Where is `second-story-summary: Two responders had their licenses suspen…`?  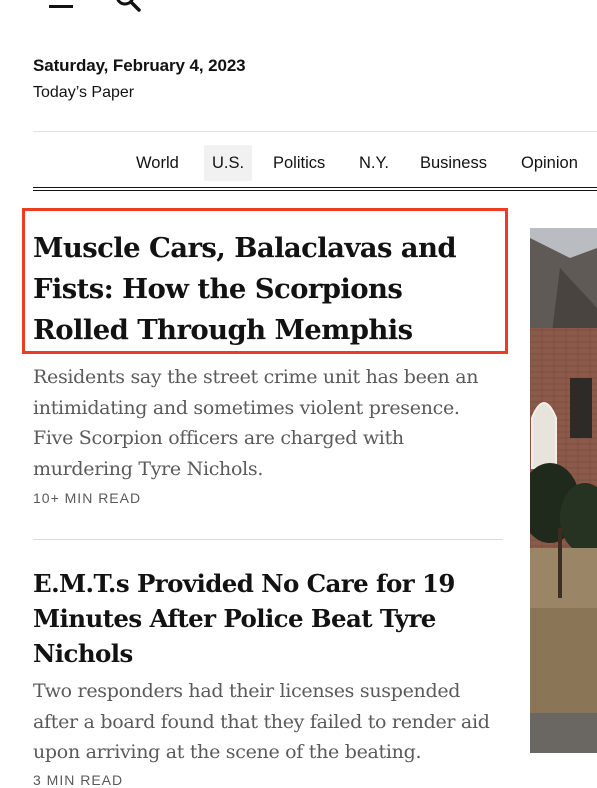
second-story-summary: Two responders had their licenses suspen… is located at coordinates (261, 721).